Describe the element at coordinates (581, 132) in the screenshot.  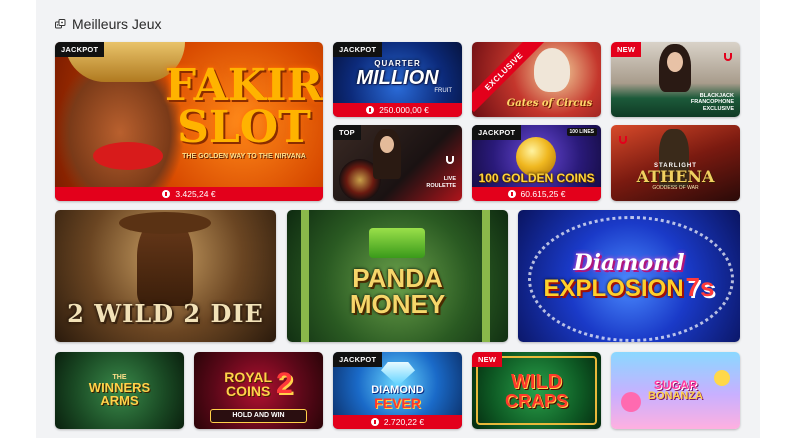
I see `lines-label: 100 LINES` at that location.